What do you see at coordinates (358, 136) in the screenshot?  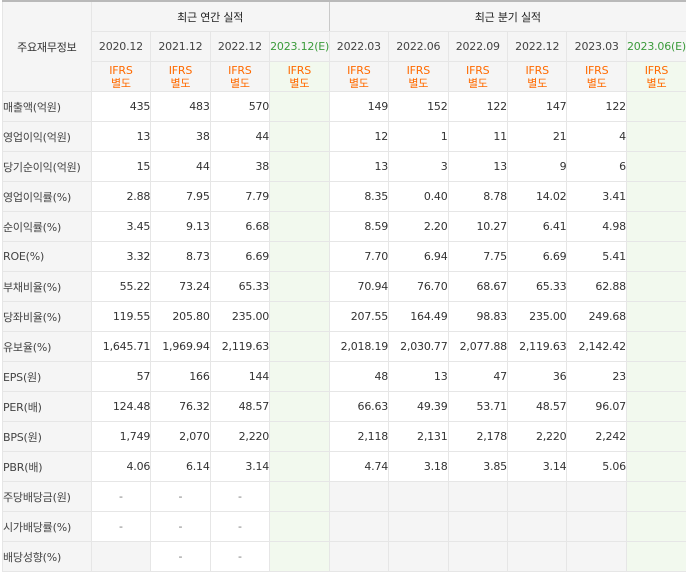 I see `value-cell: 12` at bounding box center [358, 136].